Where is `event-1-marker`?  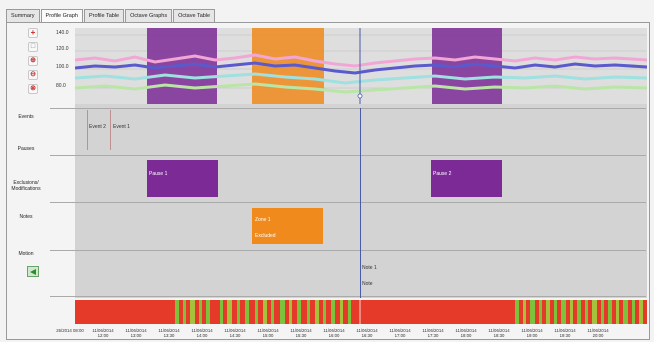 event-1-marker is located at coordinates (110, 130).